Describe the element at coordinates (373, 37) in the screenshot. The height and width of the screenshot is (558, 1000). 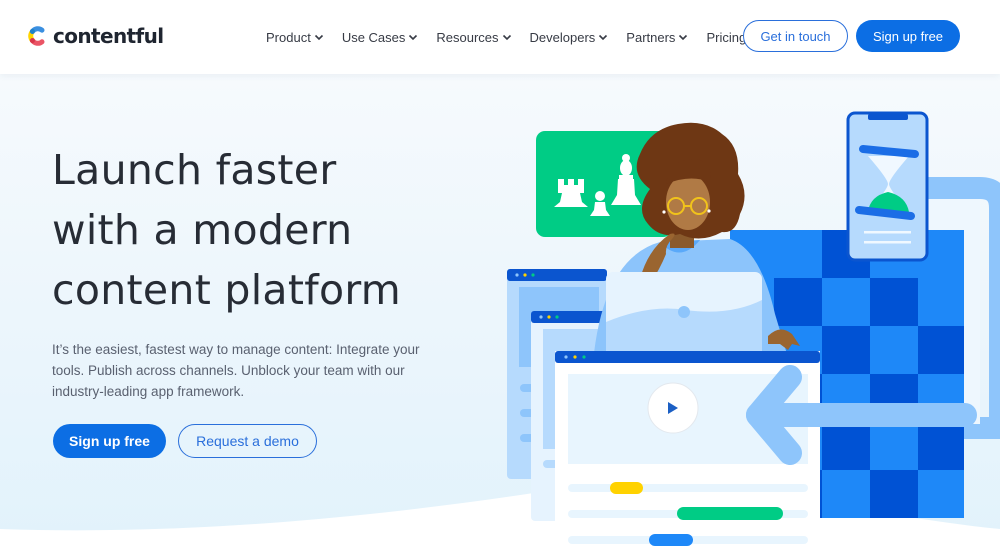
I see `nav-item-label: Use Cases` at that location.